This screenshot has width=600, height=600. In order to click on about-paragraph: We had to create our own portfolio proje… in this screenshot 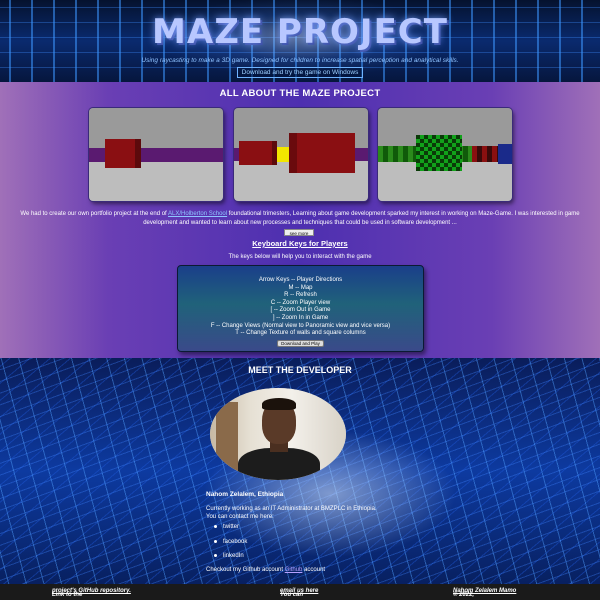, I will do `click(300, 218)`.